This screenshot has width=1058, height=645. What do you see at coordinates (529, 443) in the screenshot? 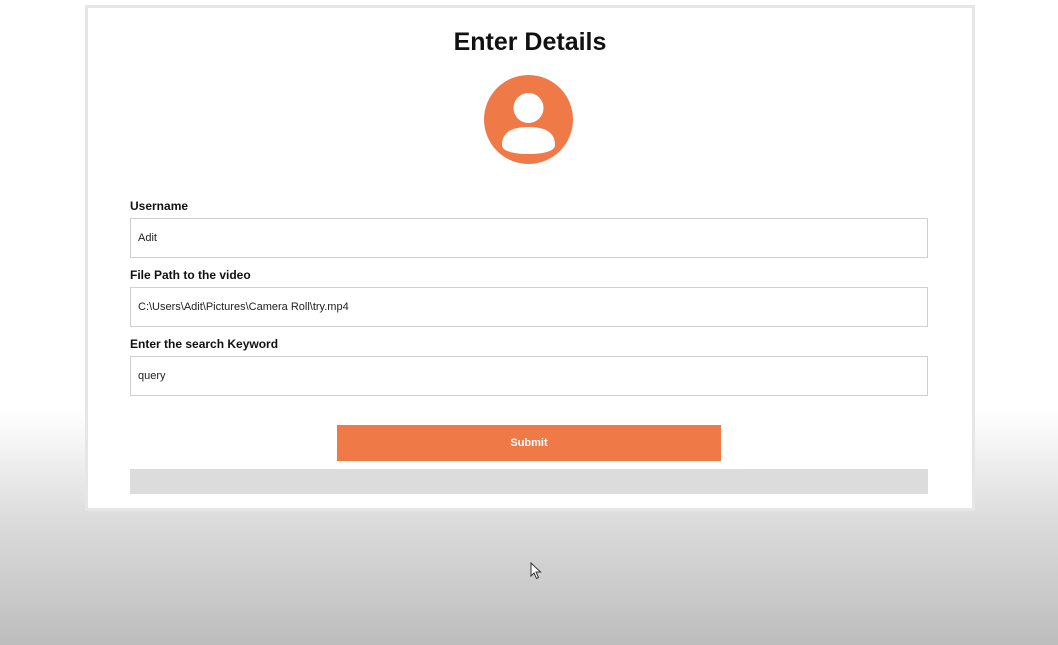
I see `submit-button: Submit` at bounding box center [529, 443].